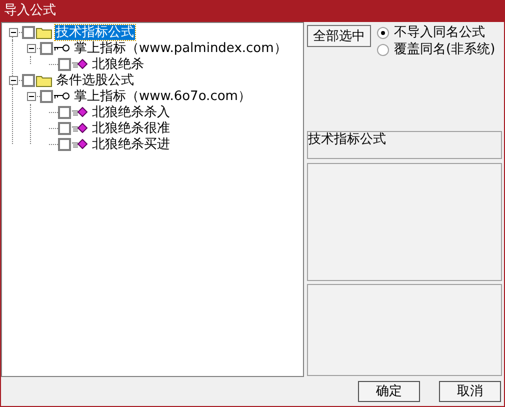 Image resolution: width=505 pixels, height=407 pixels. I want to click on tree-item-label: 北狼绝杀杀入, so click(131, 112).